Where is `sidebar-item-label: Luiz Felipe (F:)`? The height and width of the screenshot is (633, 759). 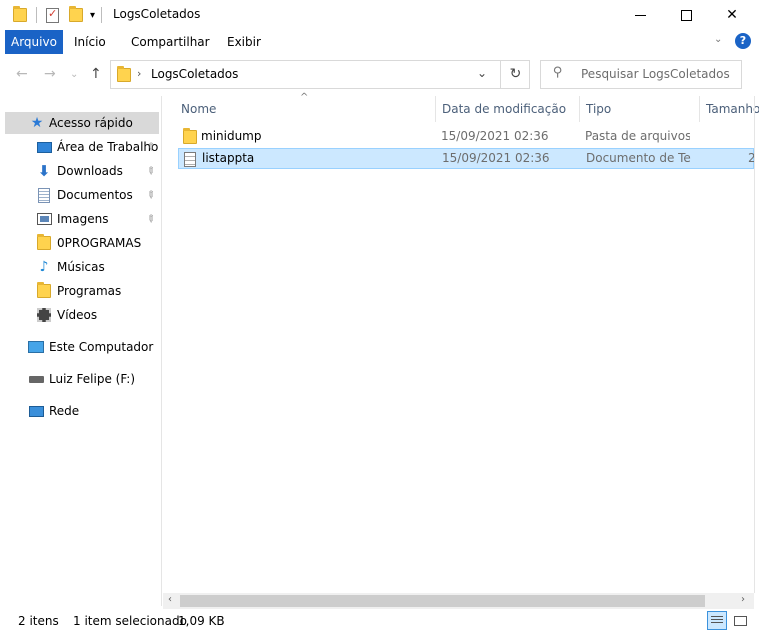
sidebar-item-label: Luiz Felipe (F:) is located at coordinates (92, 379).